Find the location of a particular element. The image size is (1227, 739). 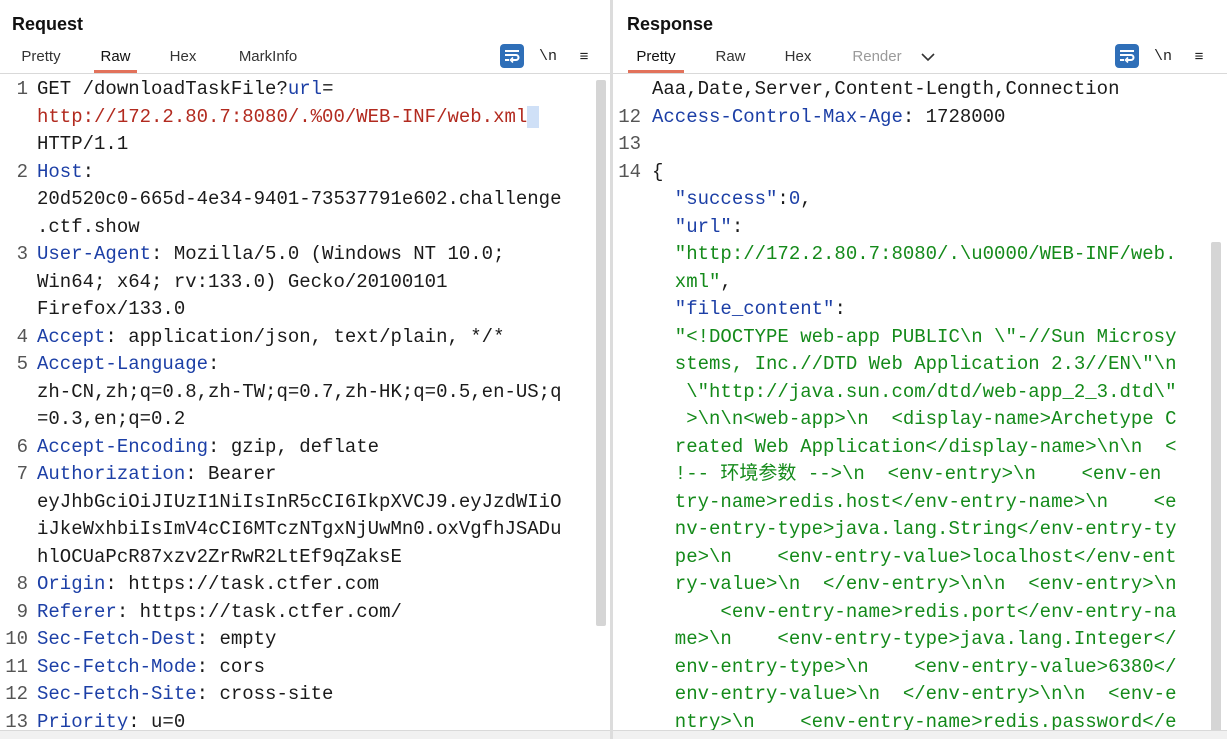

response-code-line: "file_content": is located at coordinates (749, 310).